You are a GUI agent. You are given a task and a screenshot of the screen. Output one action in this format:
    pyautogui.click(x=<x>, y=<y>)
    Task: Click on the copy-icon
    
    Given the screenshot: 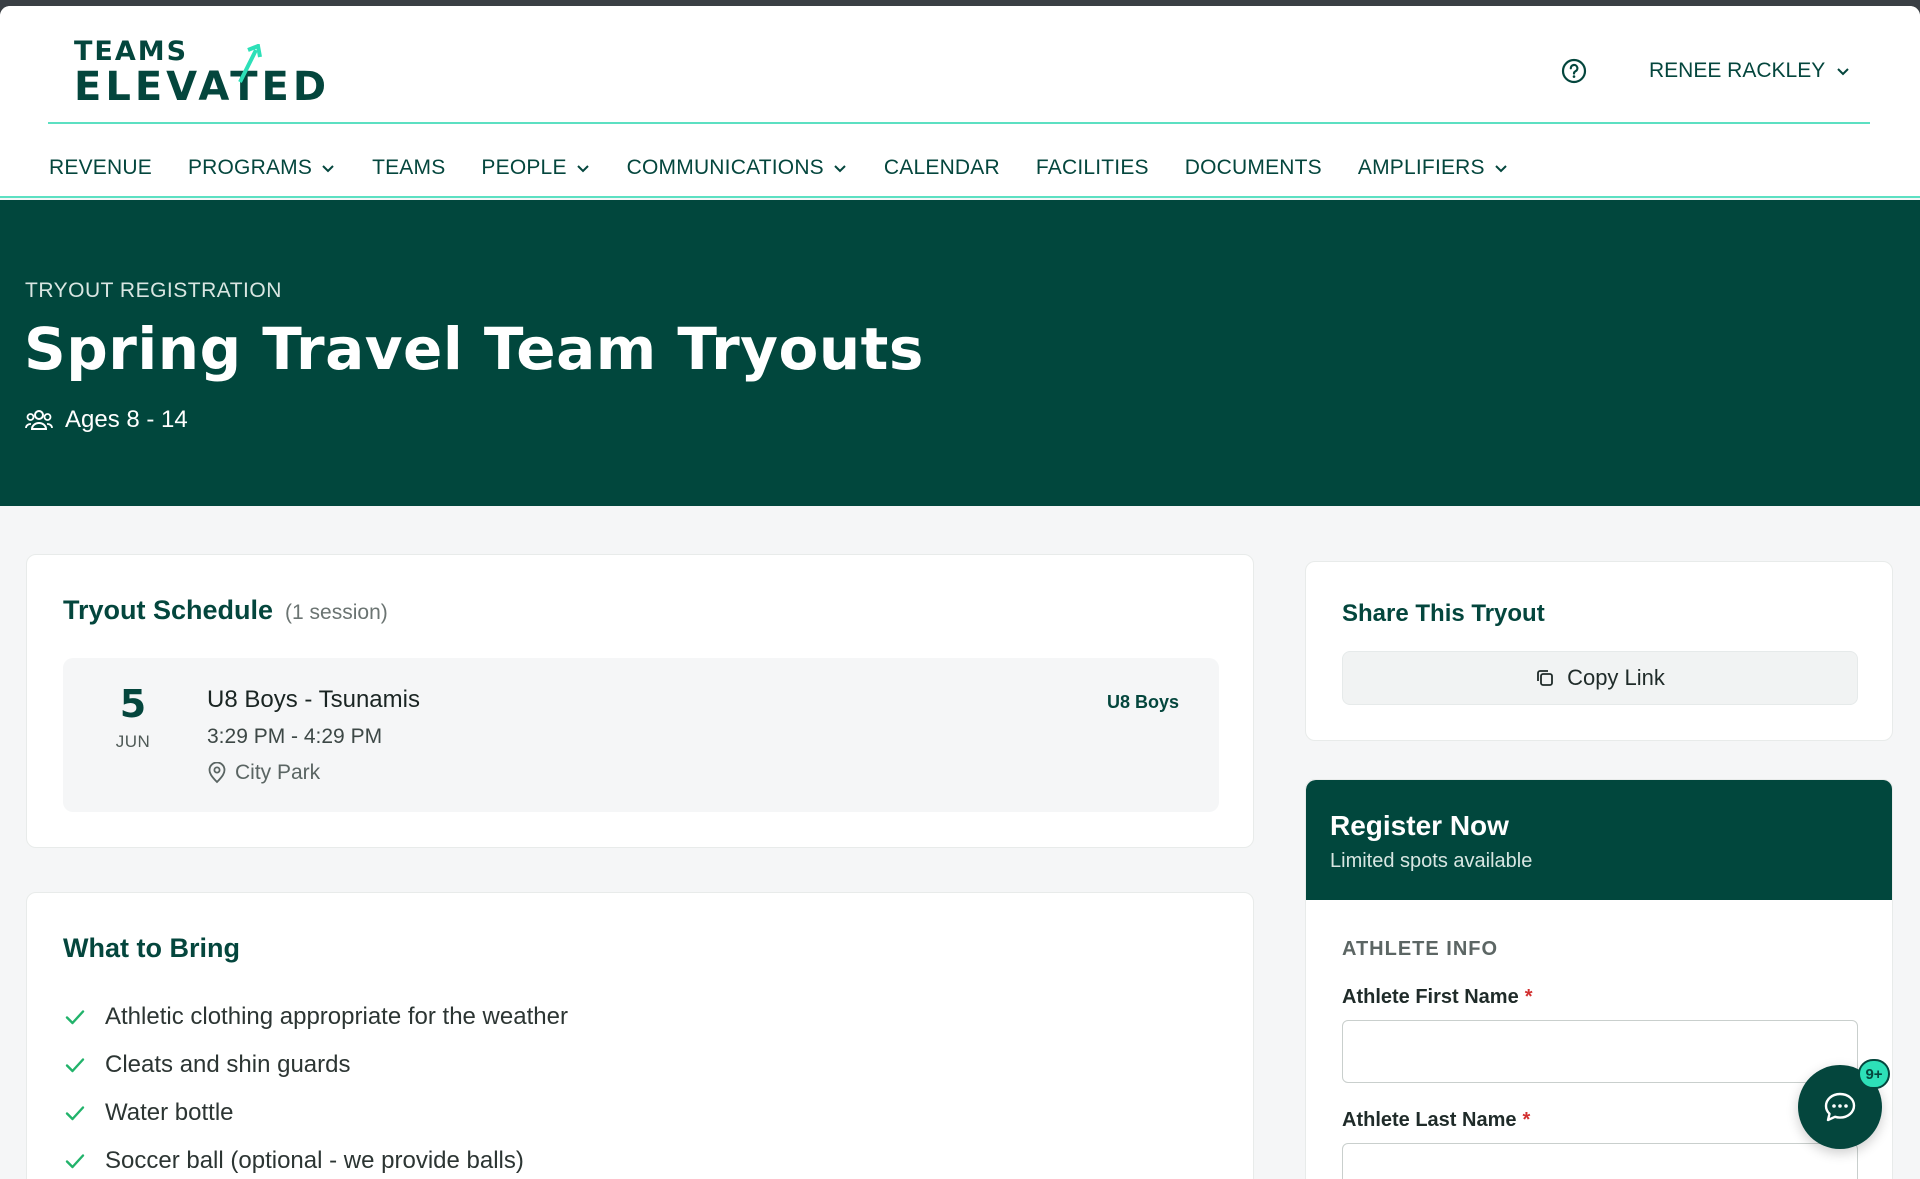 What is the action you would take?
    pyautogui.click(x=1545, y=678)
    